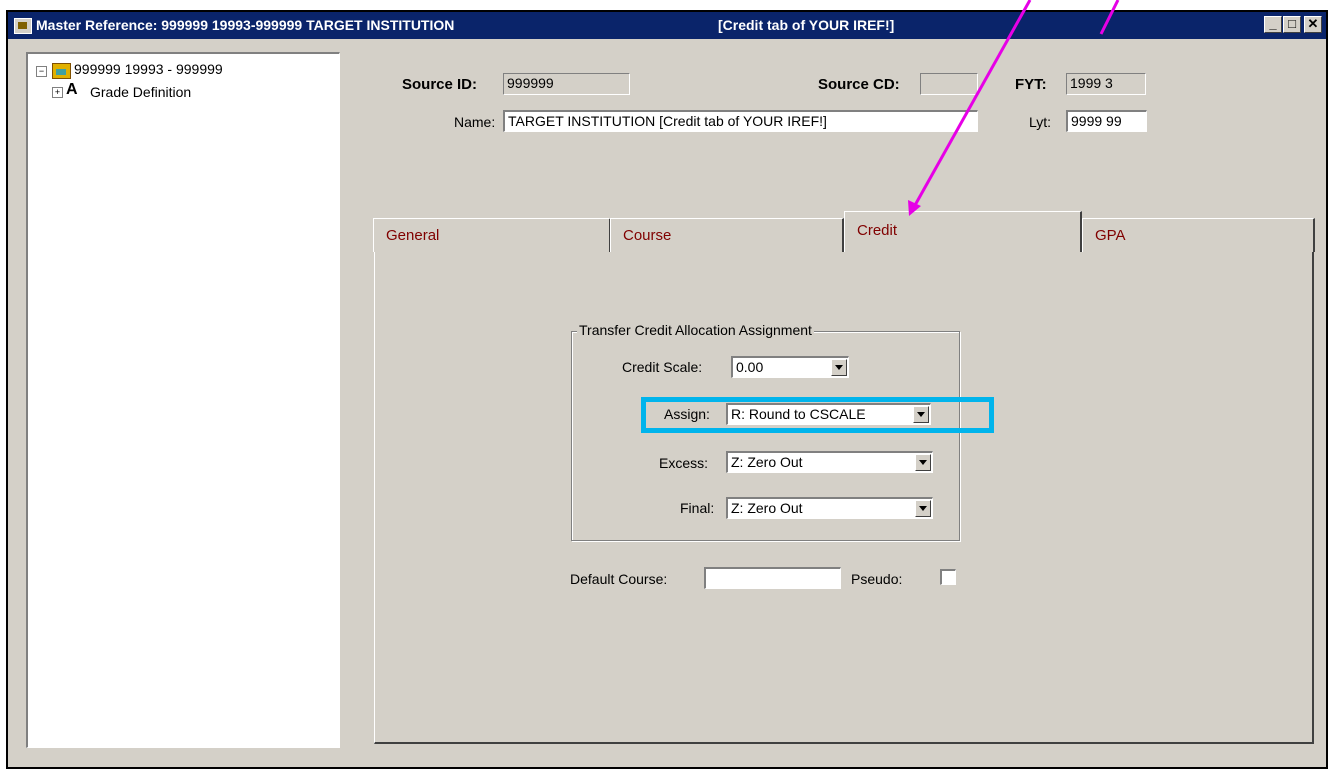 The width and height of the screenshot is (1328, 769). I want to click on arrow-line-upper, so click(1109, 17).